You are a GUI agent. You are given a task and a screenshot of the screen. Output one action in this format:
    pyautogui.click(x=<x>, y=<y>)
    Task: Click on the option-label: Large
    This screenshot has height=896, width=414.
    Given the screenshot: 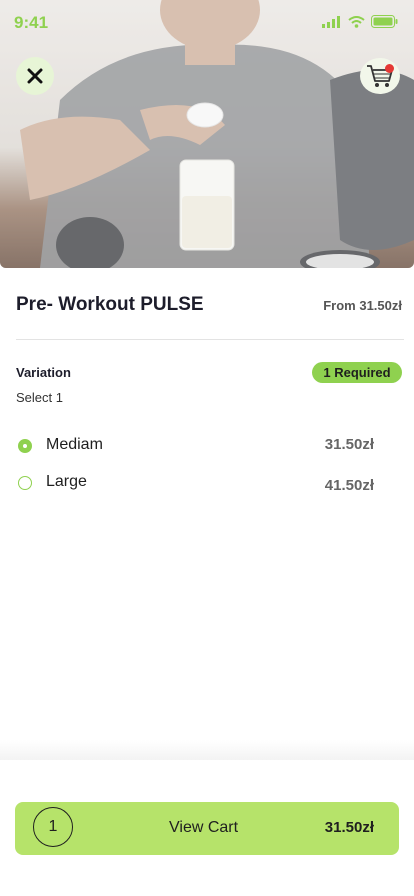 What is the action you would take?
    pyautogui.click(x=66, y=481)
    